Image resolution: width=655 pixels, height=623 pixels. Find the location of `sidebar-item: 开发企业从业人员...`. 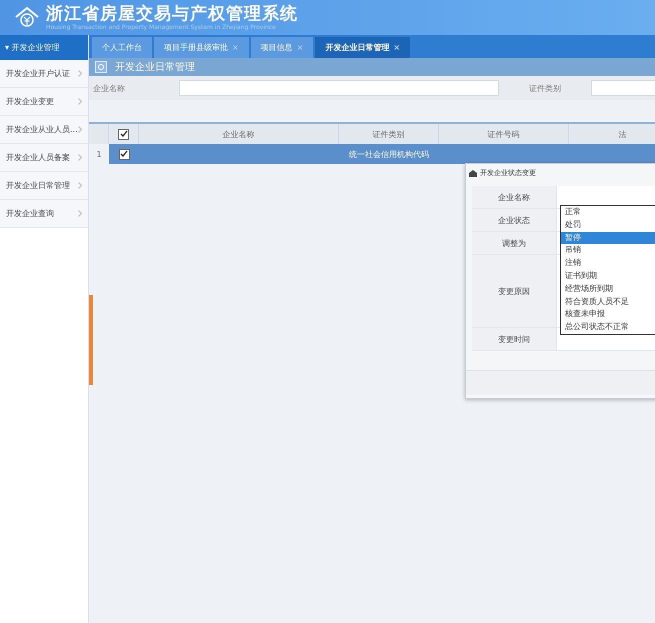

sidebar-item: 开发企业从业人员... is located at coordinates (44, 130).